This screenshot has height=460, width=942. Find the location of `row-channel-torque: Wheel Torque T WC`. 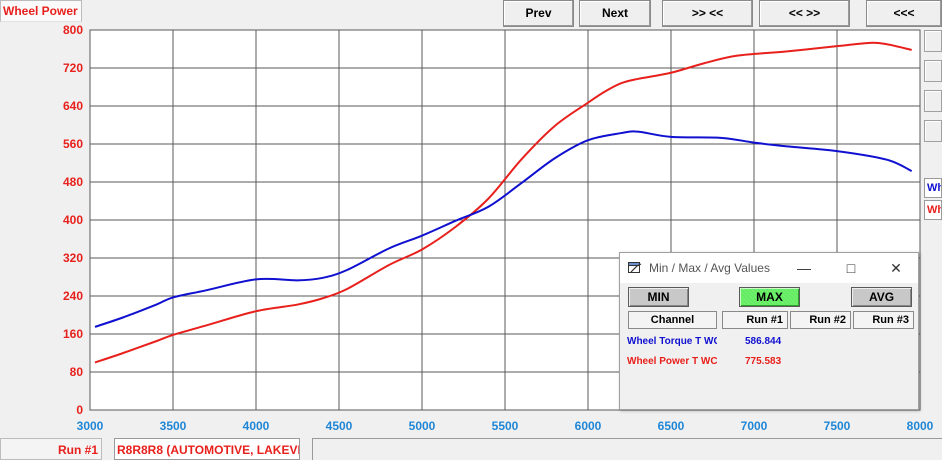

row-channel-torque: Wheel Torque T WC is located at coordinates (672, 341).